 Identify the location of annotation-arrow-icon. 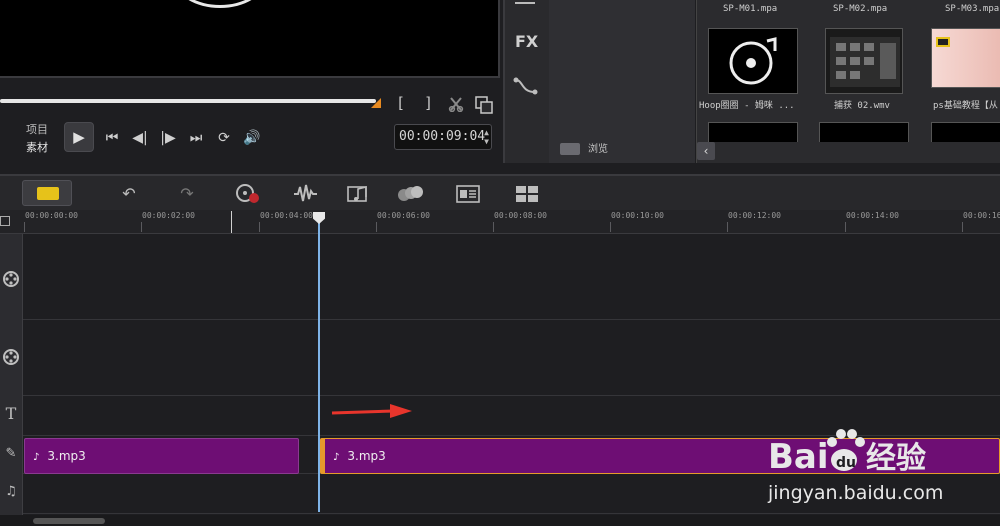
(372, 414).